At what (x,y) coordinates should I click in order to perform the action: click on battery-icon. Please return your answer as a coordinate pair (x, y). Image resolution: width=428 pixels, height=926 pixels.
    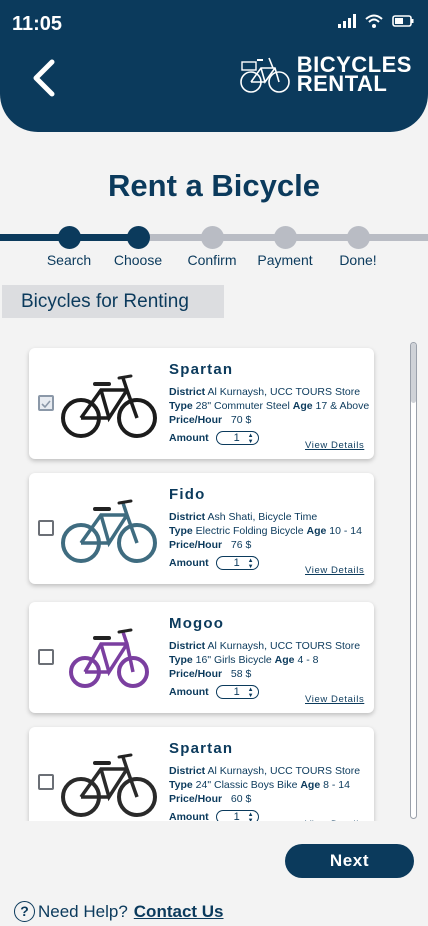
    Looking at the image, I should click on (403, 21).